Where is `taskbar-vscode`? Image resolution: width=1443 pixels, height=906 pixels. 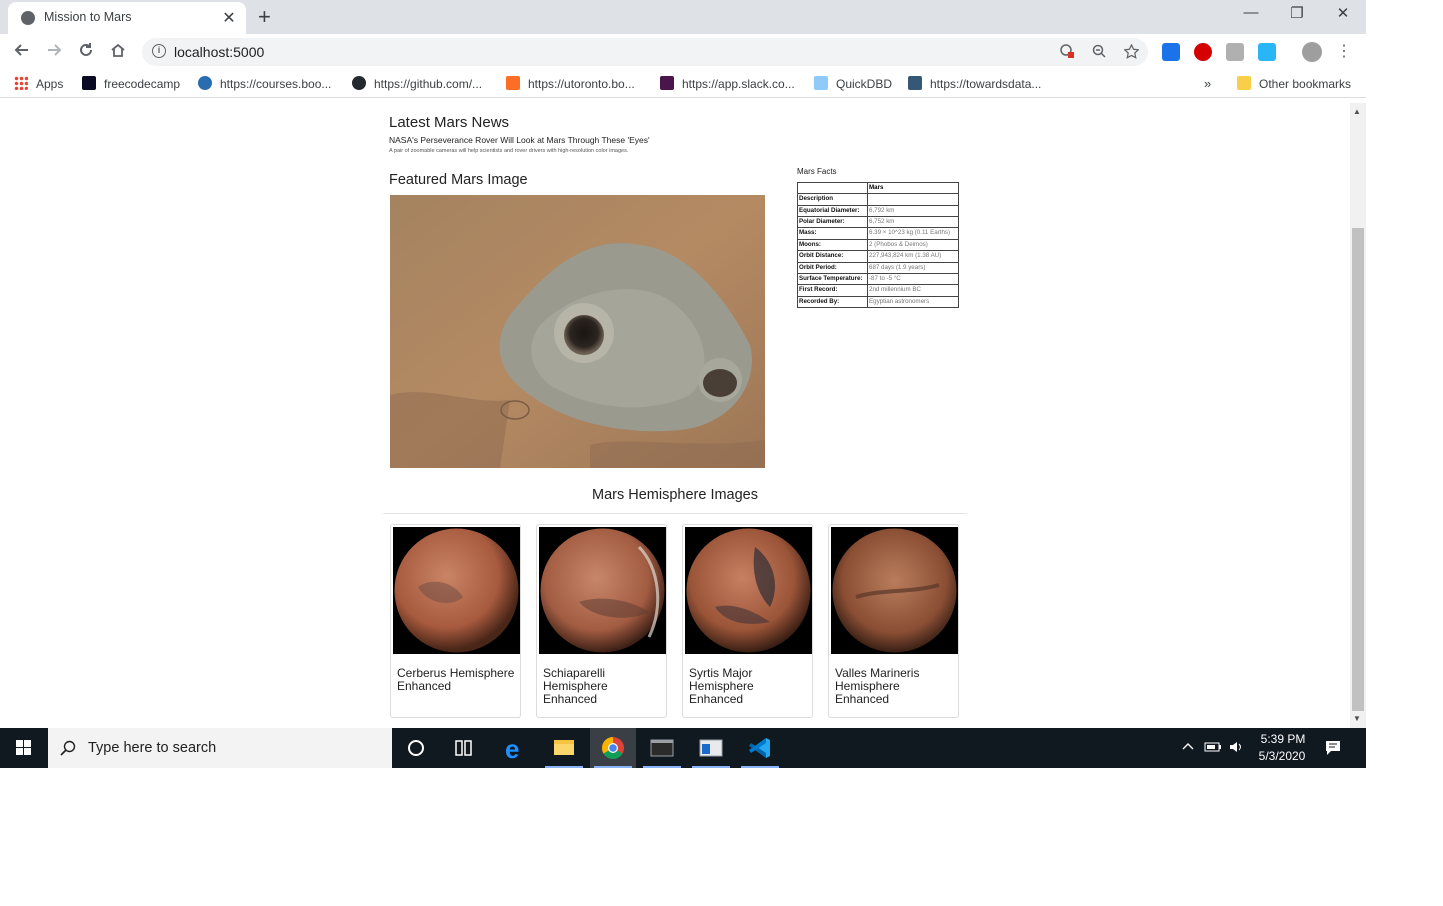
taskbar-vscode is located at coordinates (760, 748).